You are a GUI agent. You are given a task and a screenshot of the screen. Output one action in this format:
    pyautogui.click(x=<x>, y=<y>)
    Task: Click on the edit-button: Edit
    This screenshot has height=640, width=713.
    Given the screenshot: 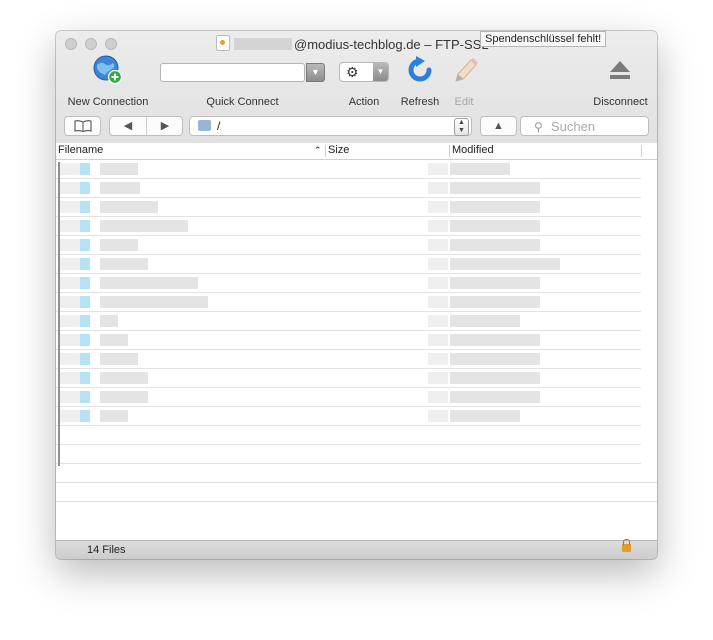 What is the action you would take?
    pyautogui.click(x=464, y=74)
    